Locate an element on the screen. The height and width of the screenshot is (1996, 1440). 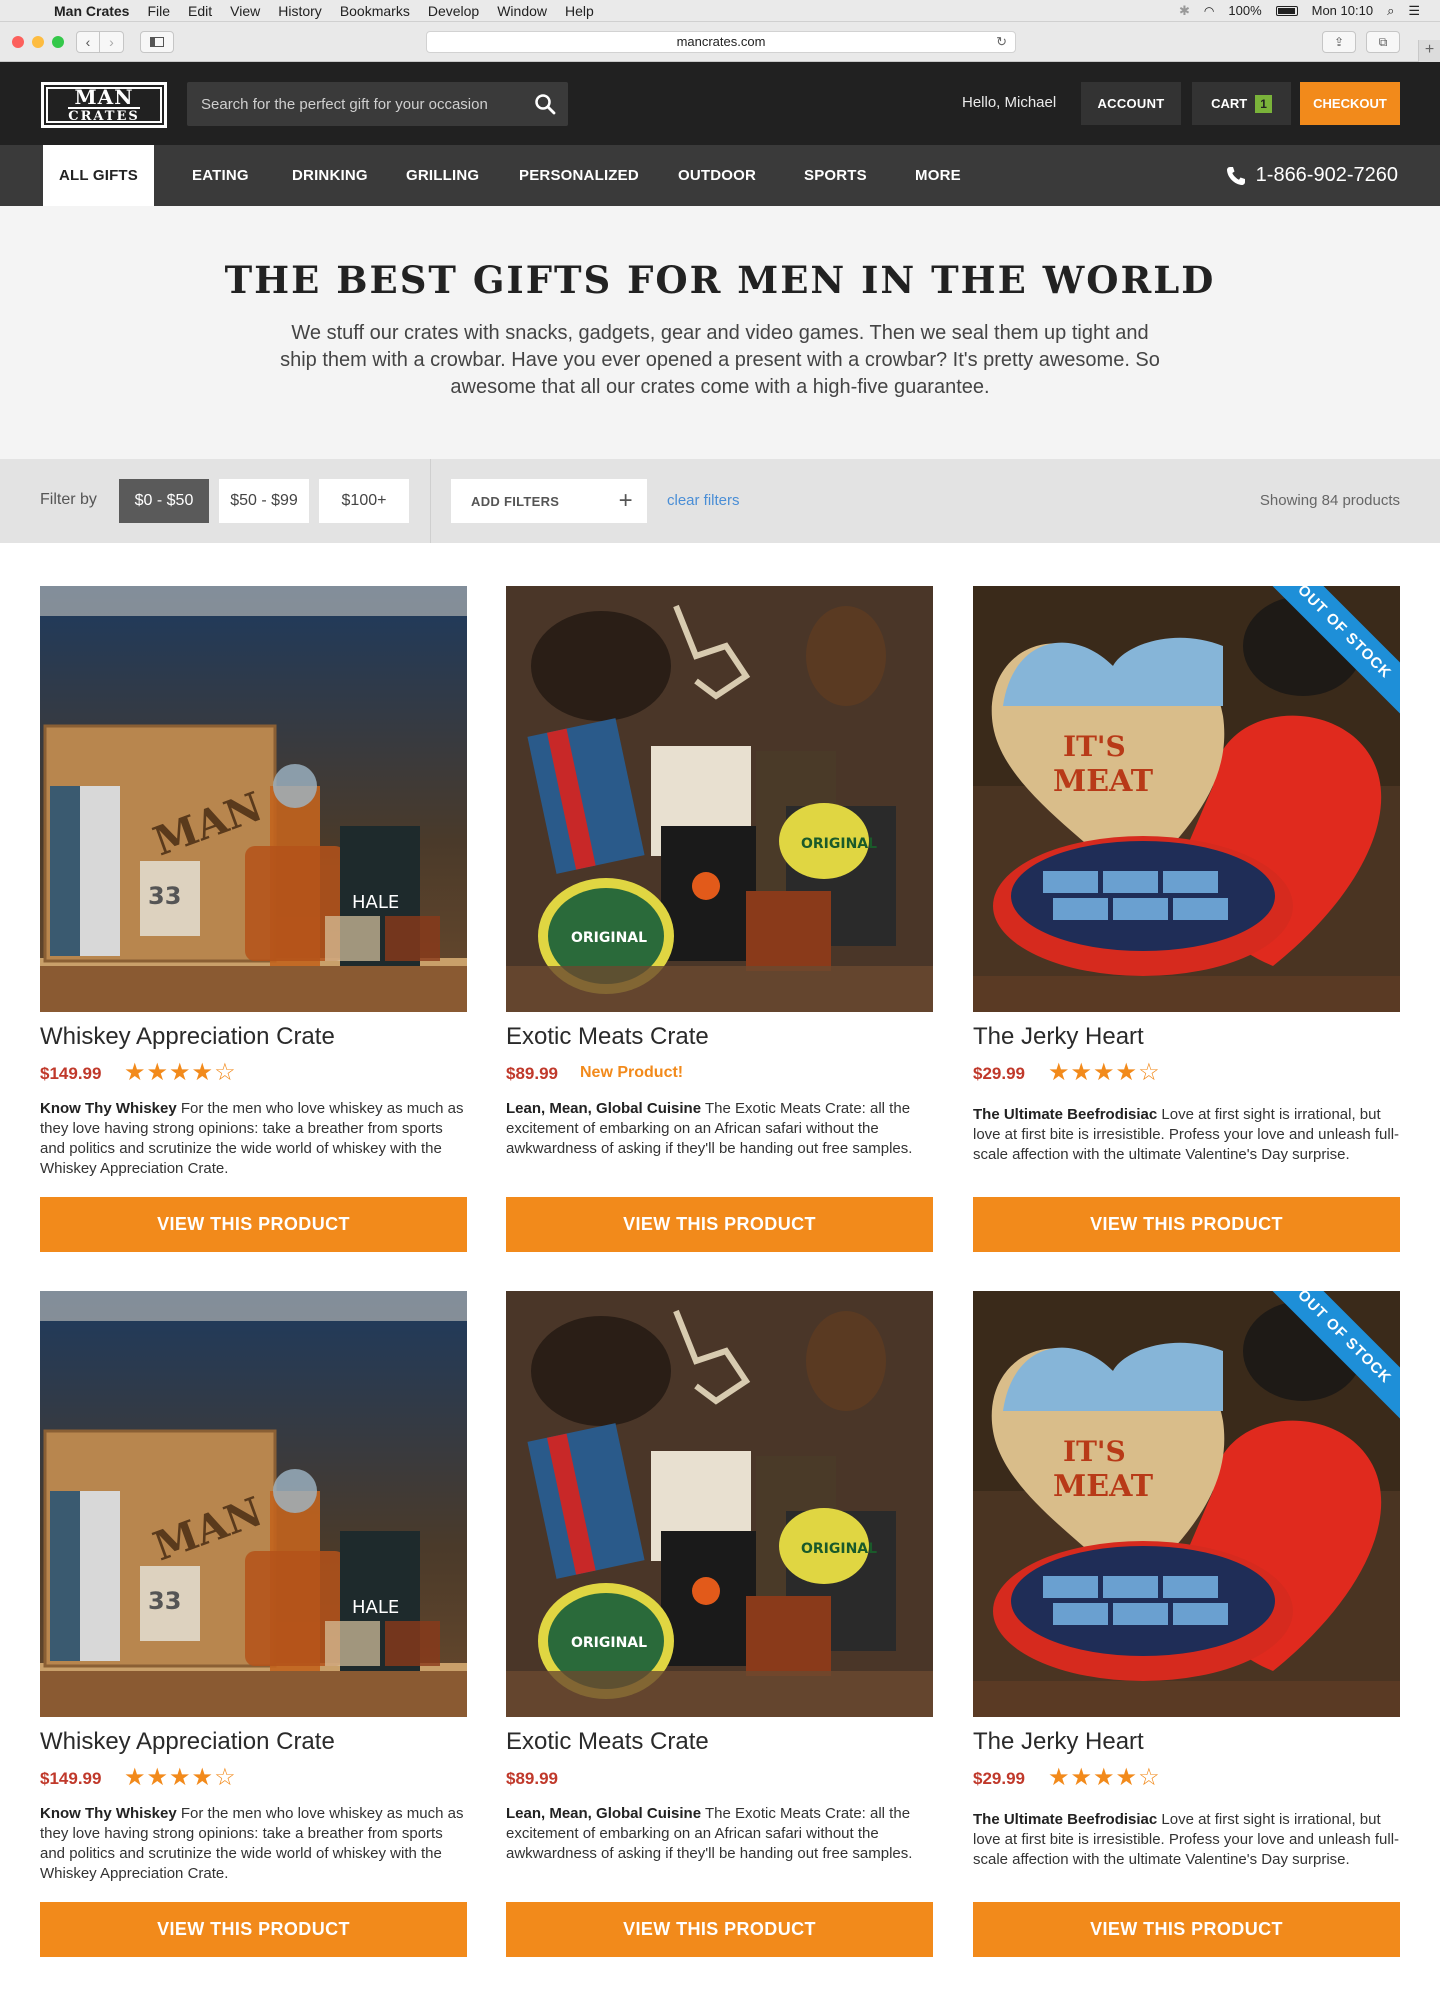
clock: Mon 10:10 is located at coordinates (1342, 10).